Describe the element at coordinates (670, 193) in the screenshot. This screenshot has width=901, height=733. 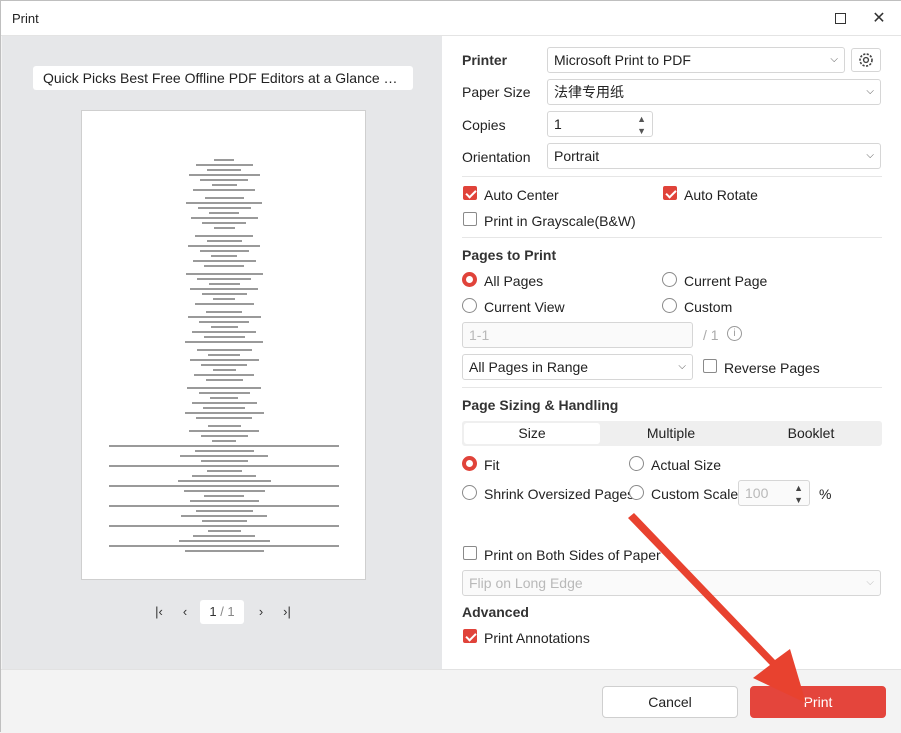
I see `auto-rotate-checkbox` at that location.